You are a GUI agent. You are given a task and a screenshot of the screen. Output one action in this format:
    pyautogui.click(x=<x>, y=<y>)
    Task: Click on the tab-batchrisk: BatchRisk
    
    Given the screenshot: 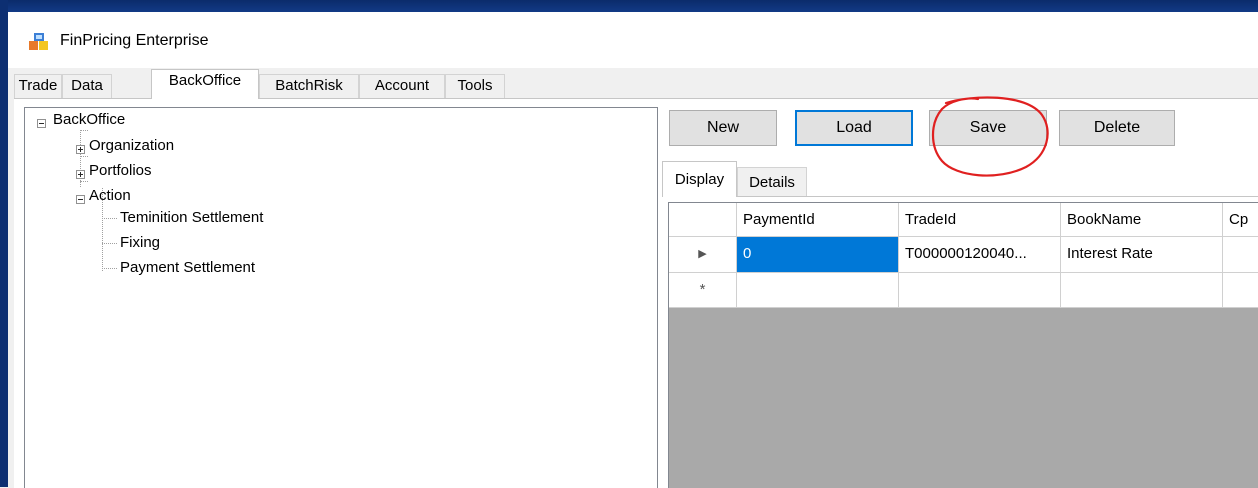 What is the action you would take?
    pyautogui.click(x=309, y=86)
    